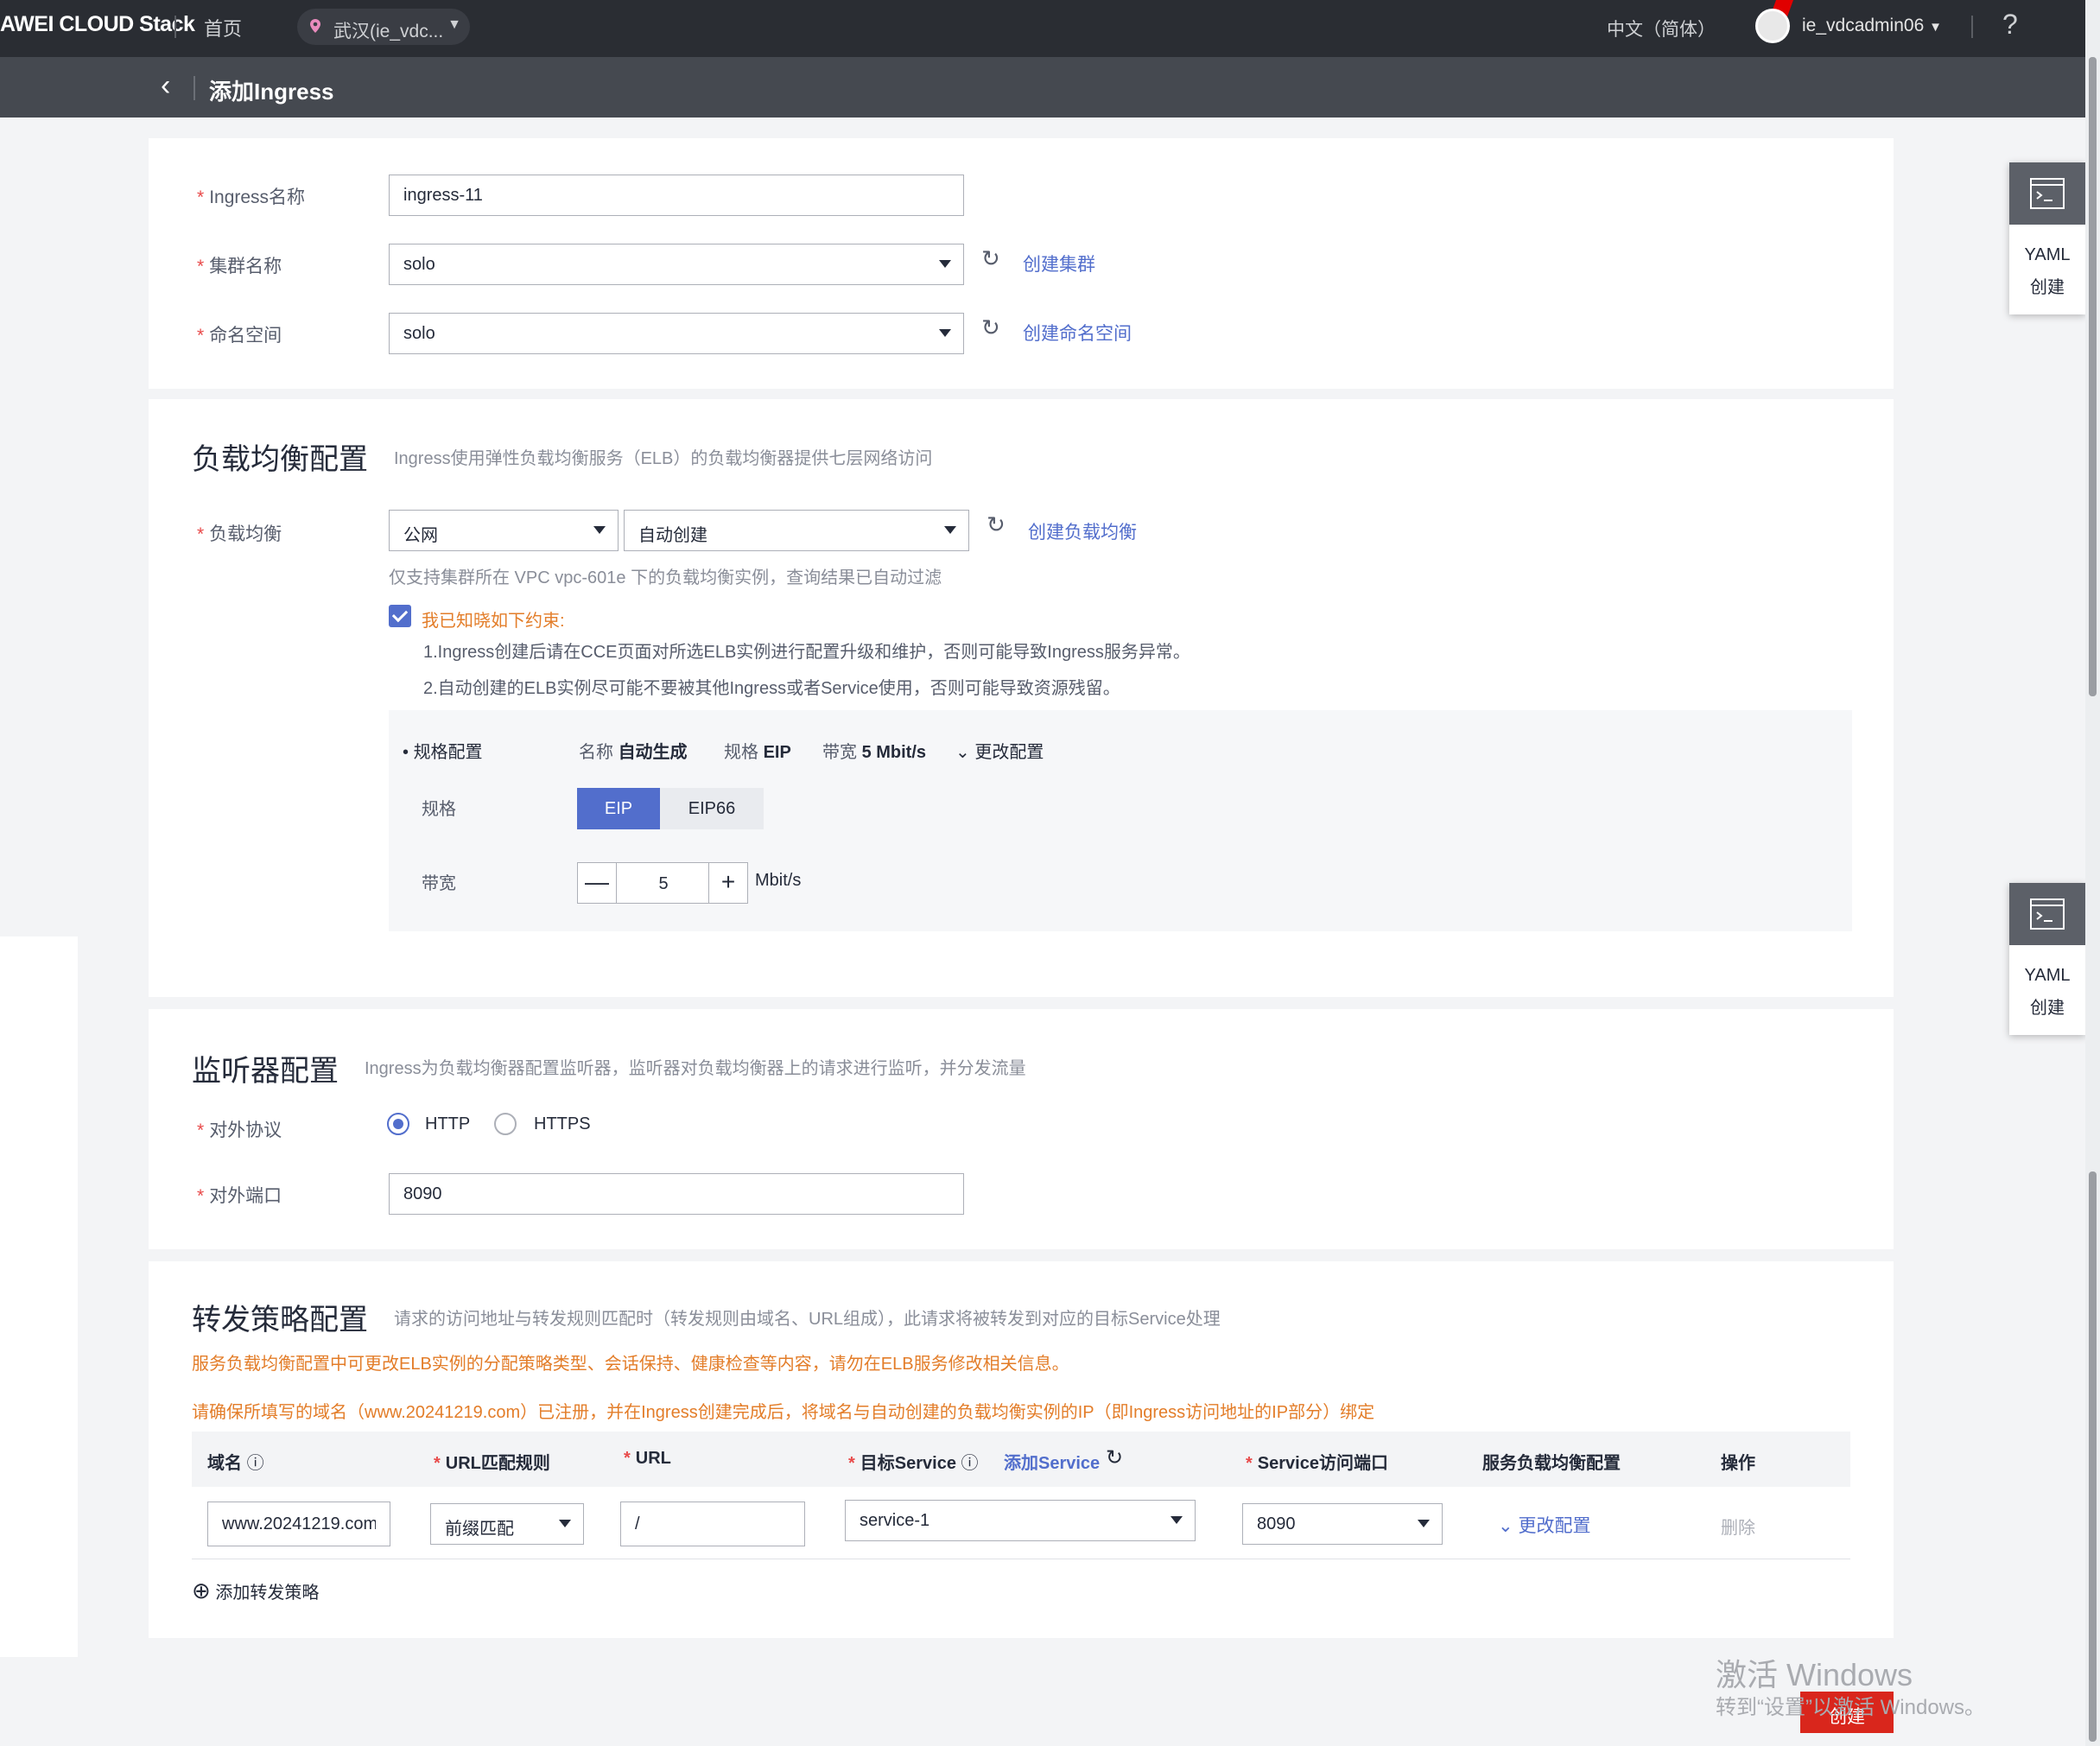 The height and width of the screenshot is (1746, 2100). Describe the element at coordinates (1020, 1521) in the screenshot. I see `target-service-select: service-1` at that location.